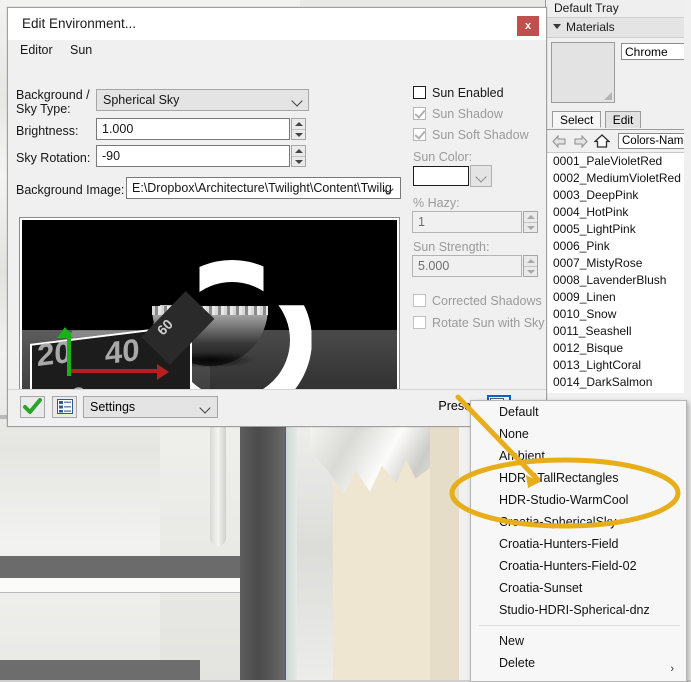 This screenshot has width=691, height=682. Describe the element at coordinates (200, 550) in the screenshot. I see `viewport-panel` at that location.